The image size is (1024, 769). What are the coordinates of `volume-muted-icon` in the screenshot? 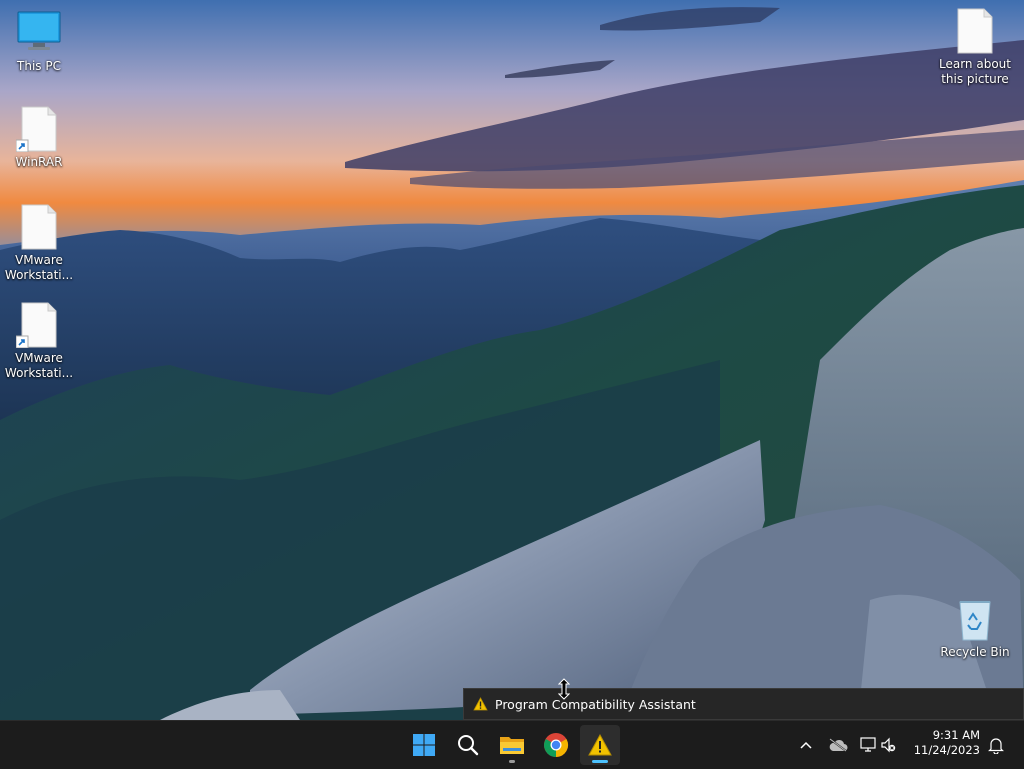 It's located at (888, 745).